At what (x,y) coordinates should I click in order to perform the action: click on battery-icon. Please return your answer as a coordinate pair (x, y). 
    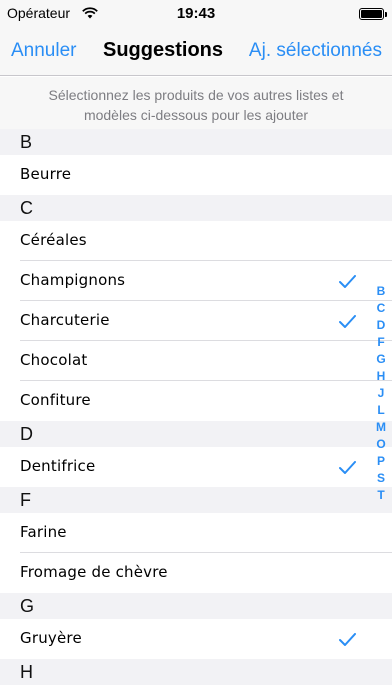
    Looking at the image, I should click on (371, 14).